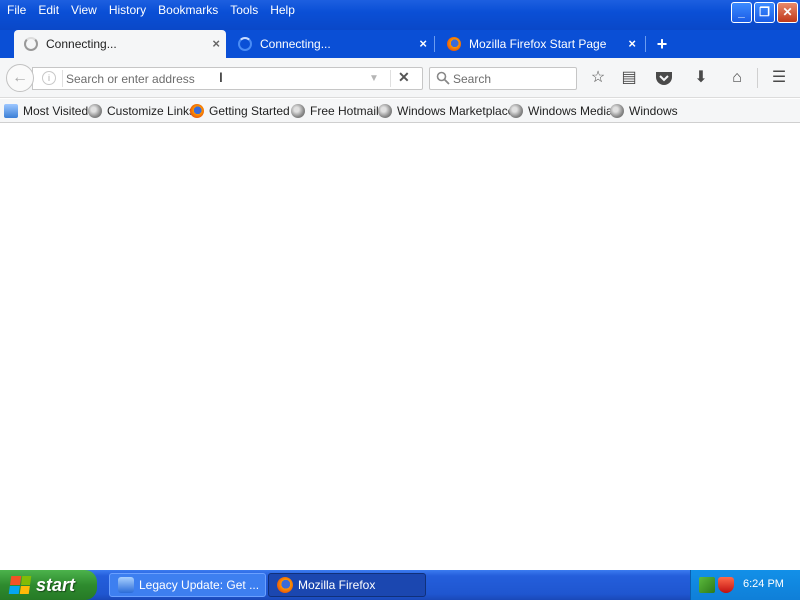 Image resolution: width=800 pixels, height=600 pixels. What do you see at coordinates (221, 77) in the screenshot?
I see `text-cursor-icon: I` at bounding box center [221, 77].